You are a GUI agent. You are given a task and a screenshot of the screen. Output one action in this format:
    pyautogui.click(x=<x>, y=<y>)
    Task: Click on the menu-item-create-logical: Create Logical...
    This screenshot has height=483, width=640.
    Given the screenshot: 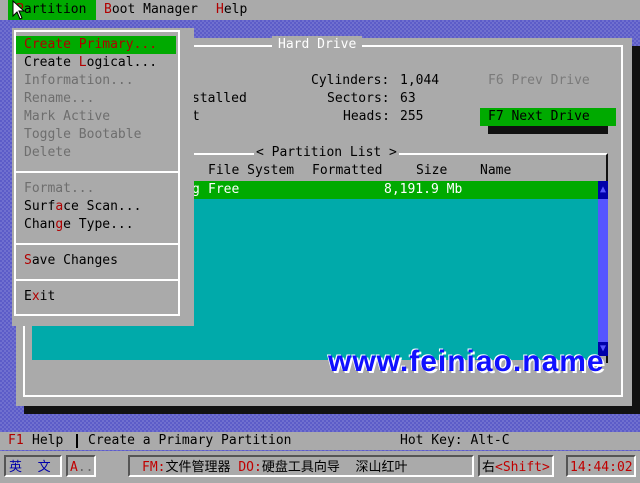 What is the action you would take?
    pyautogui.click(x=96, y=63)
    